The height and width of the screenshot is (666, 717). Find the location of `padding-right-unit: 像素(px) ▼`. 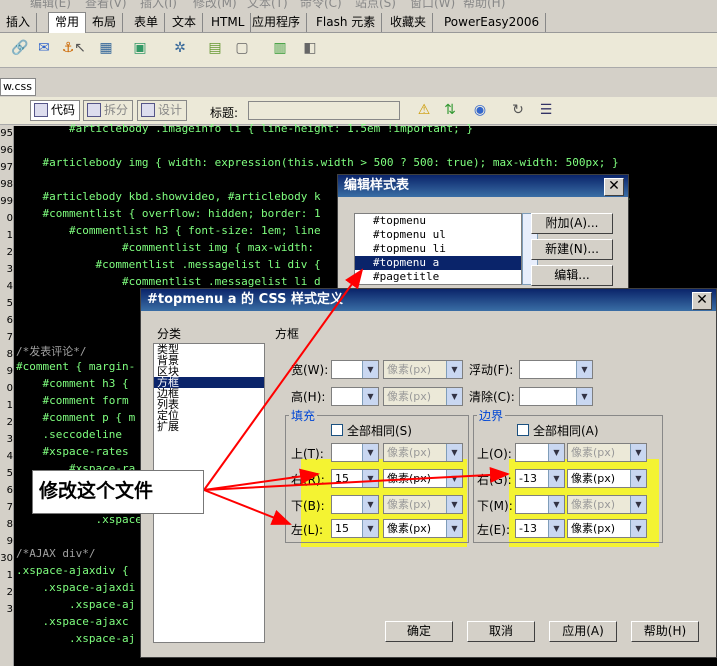

padding-right-unit: 像素(px) ▼ is located at coordinates (423, 478).